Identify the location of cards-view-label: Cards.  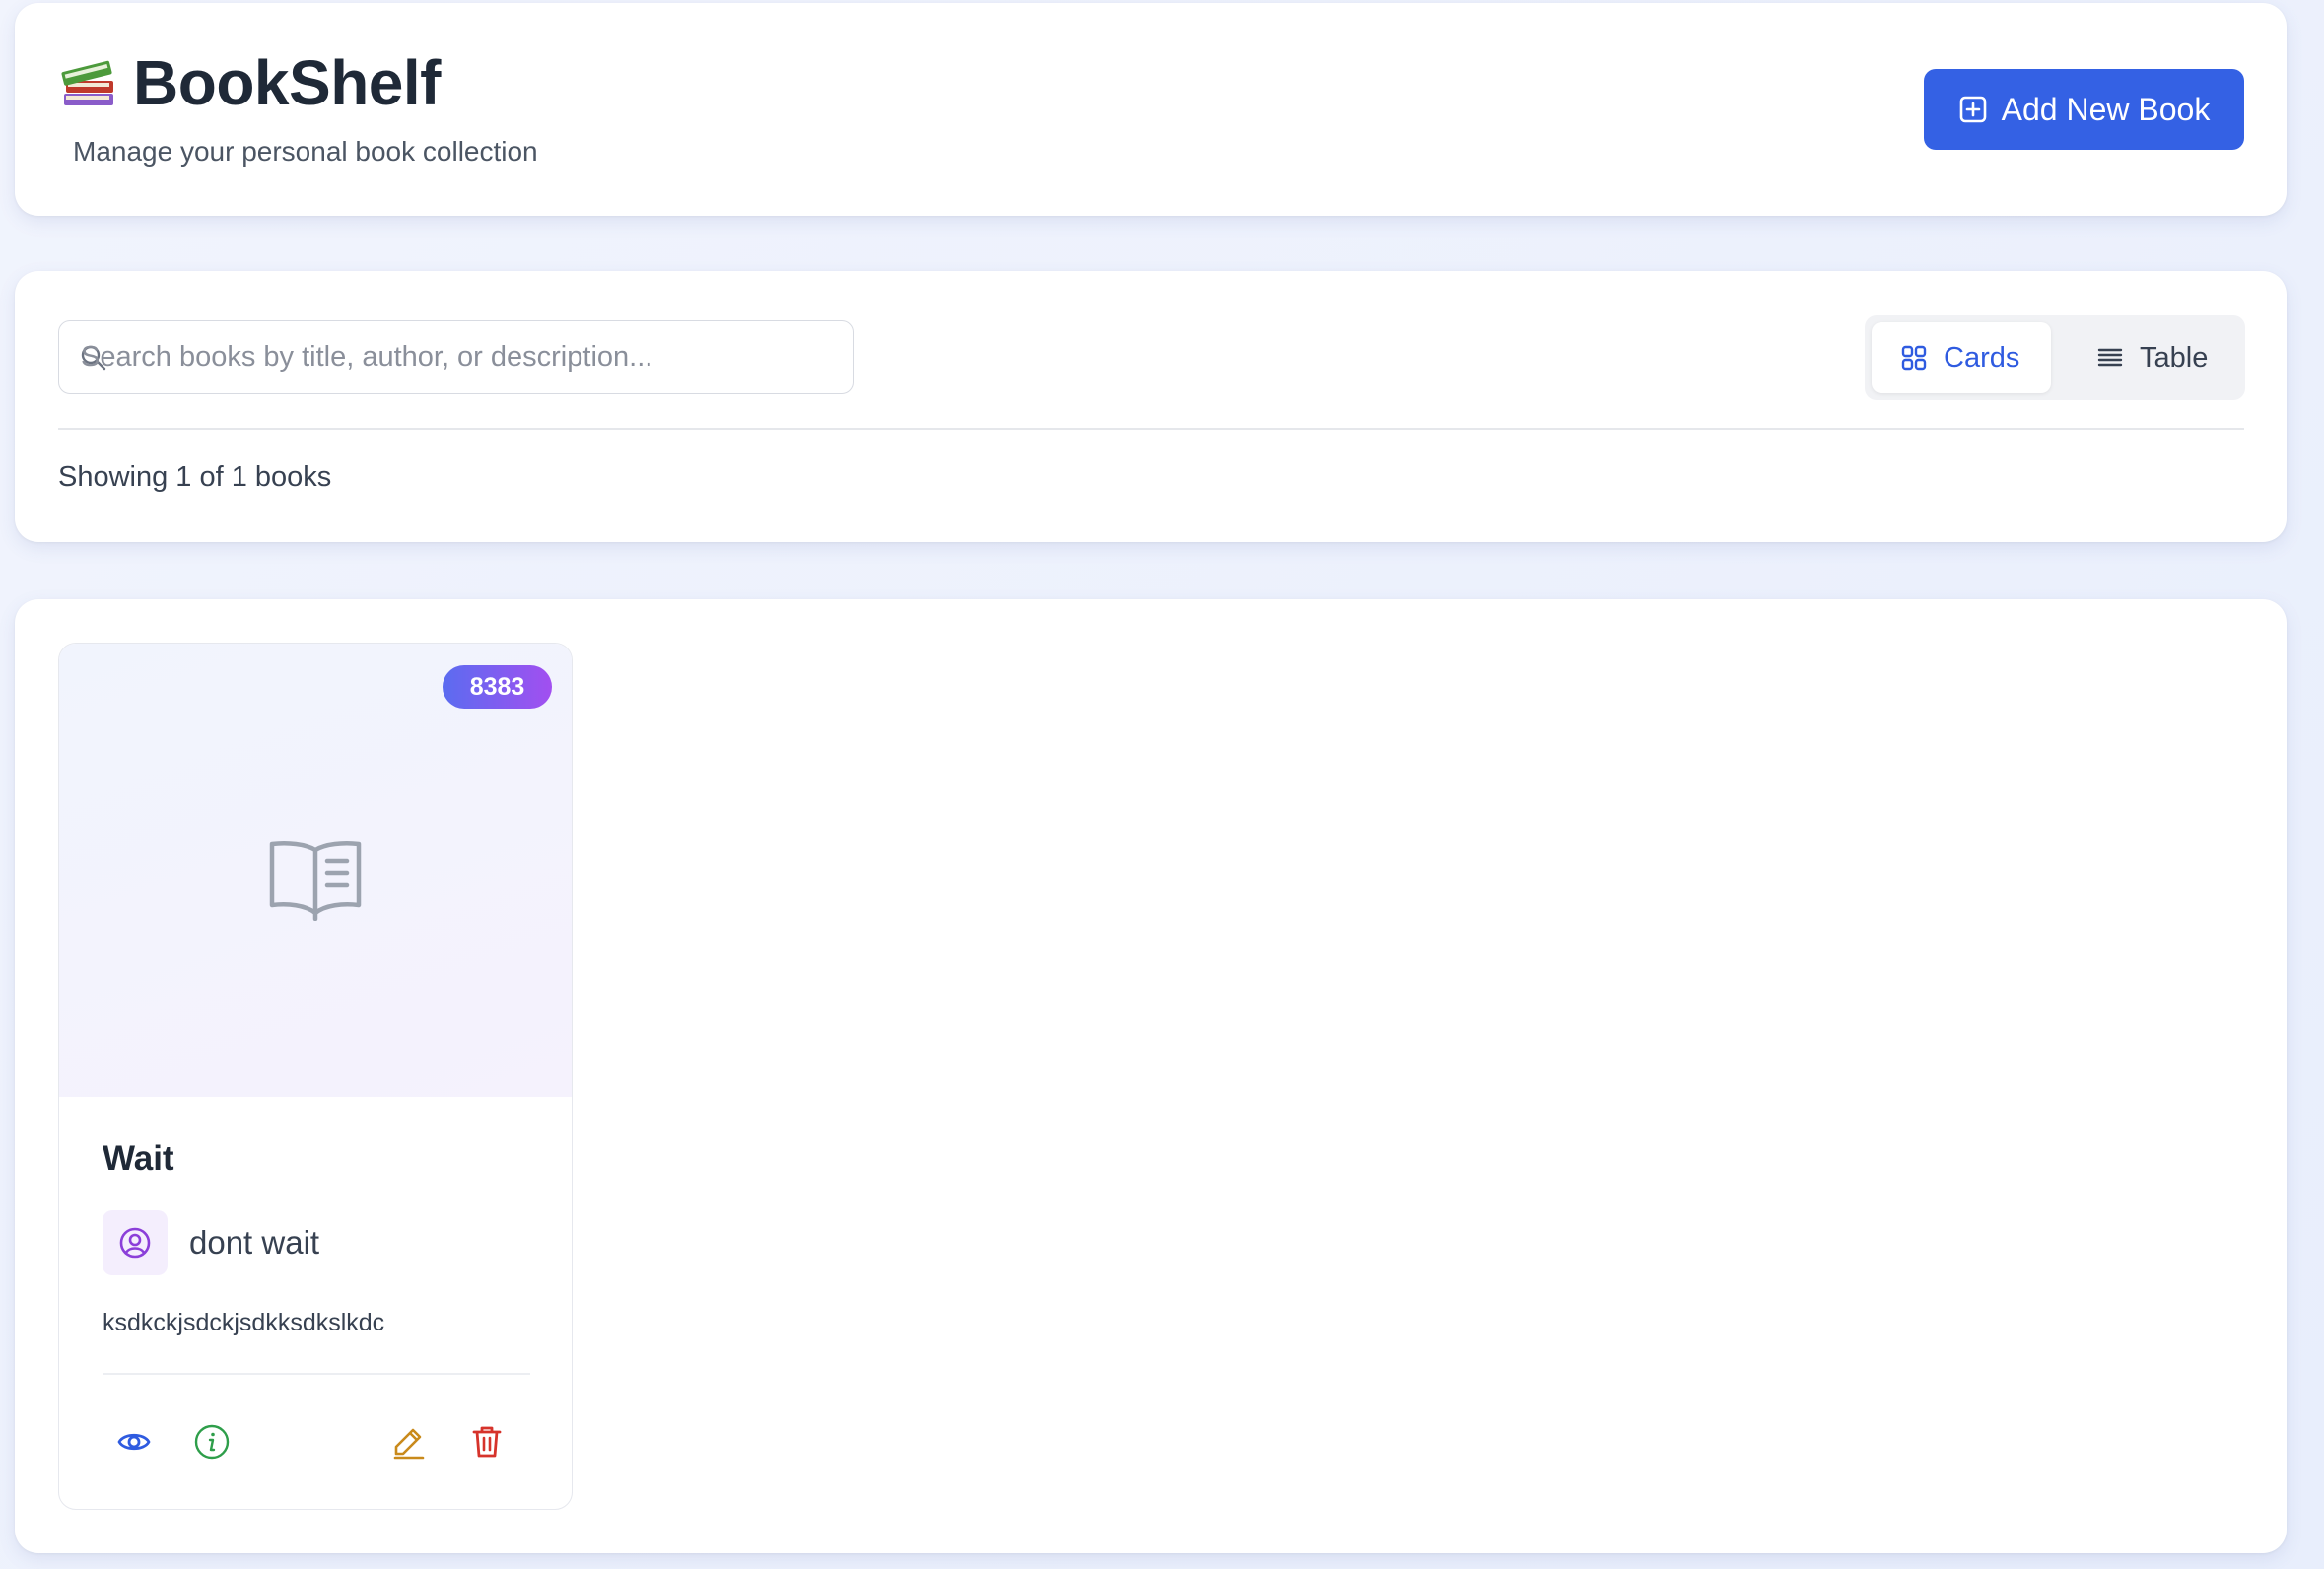
(1982, 358).